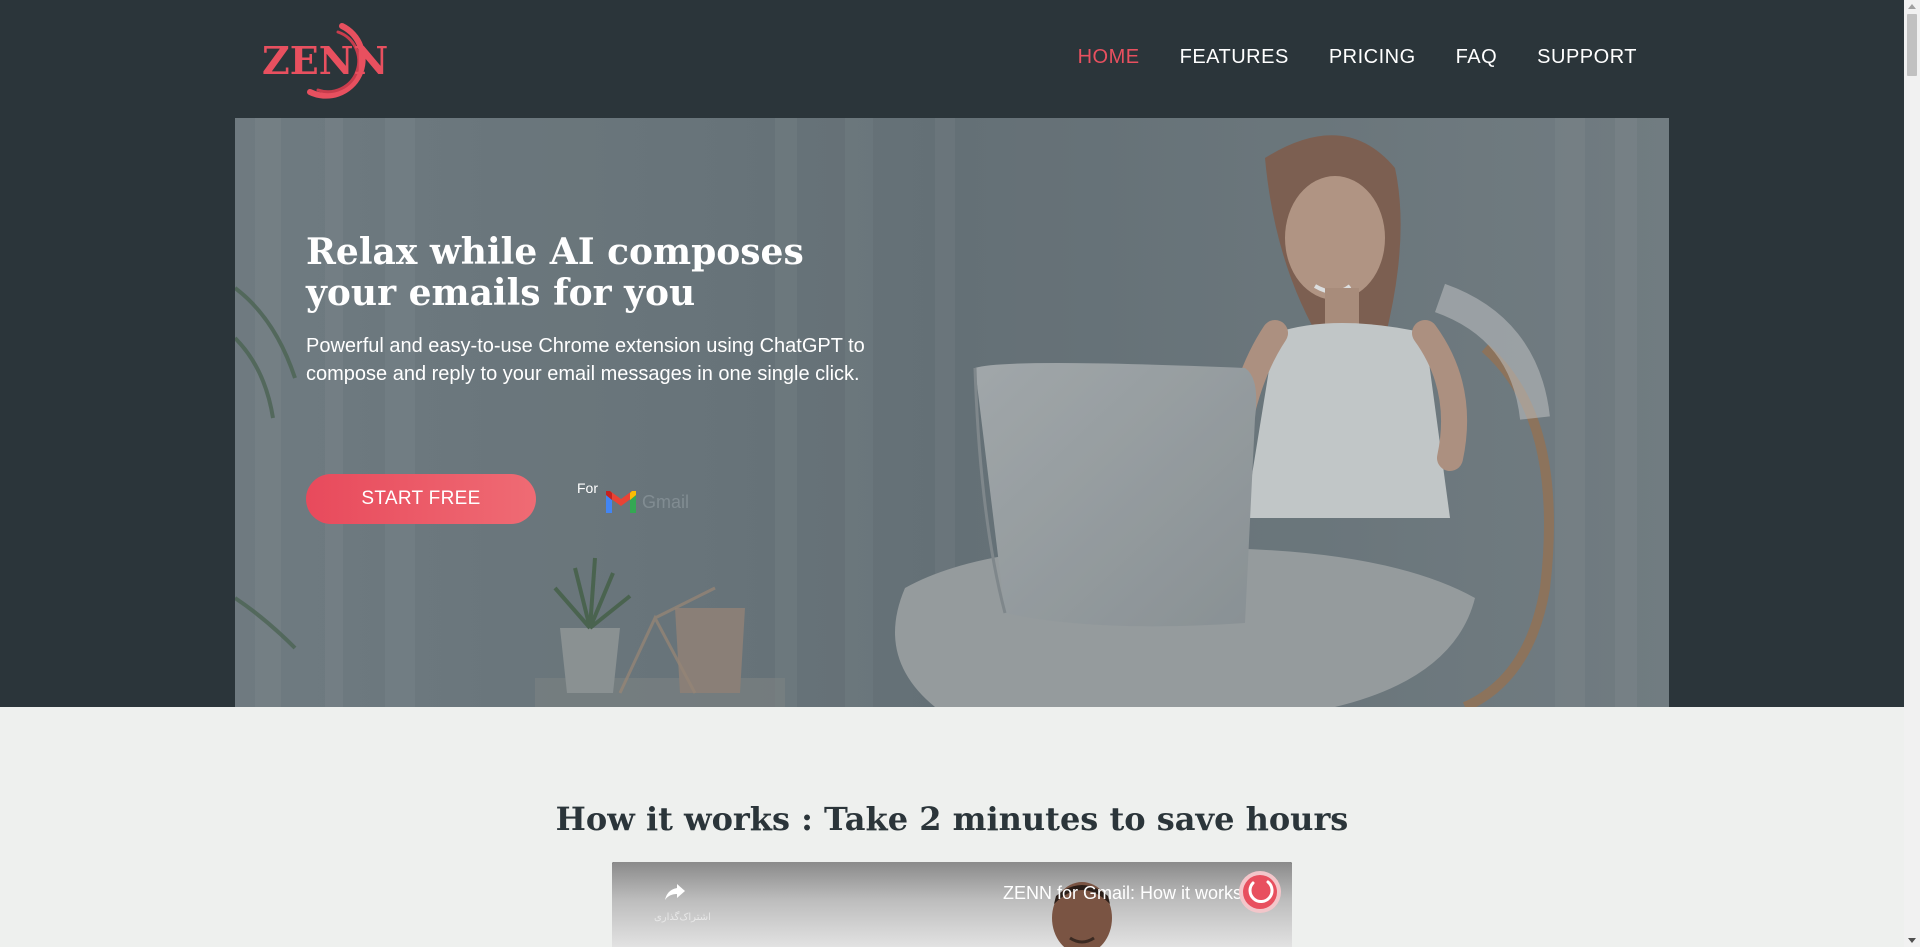 The height and width of the screenshot is (947, 1920). Describe the element at coordinates (1477, 57) in the screenshot. I see `nav-faq: FAQ` at that location.